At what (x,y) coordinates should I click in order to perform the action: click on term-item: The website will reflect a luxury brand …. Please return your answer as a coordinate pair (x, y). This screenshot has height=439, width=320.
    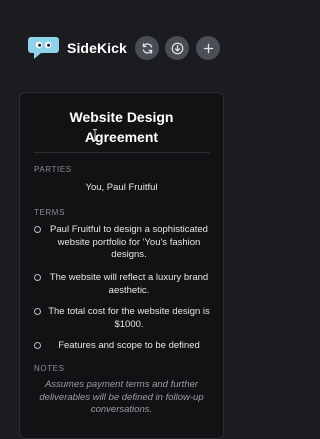
    Looking at the image, I should click on (124, 284).